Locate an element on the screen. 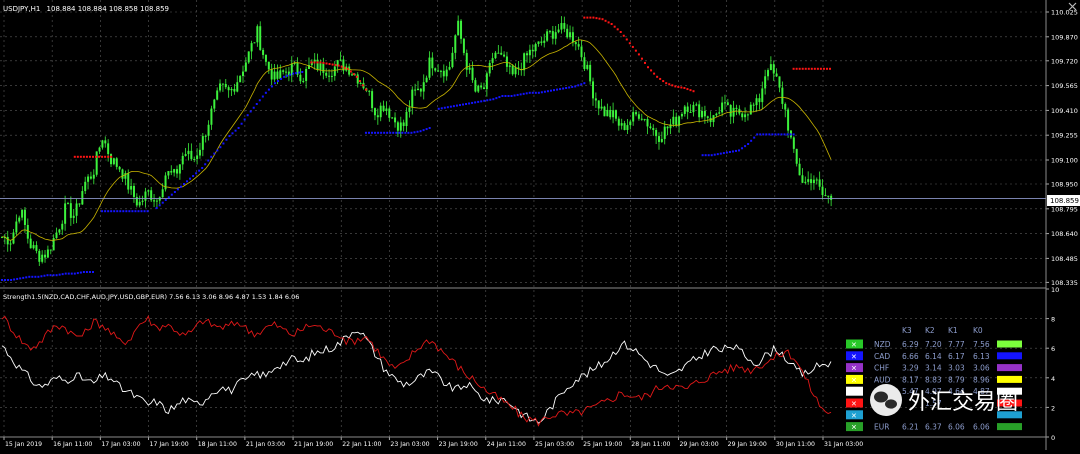 The image size is (1080, 454). price-tick-label: 108.795 is located at coordinates (1064, 209).